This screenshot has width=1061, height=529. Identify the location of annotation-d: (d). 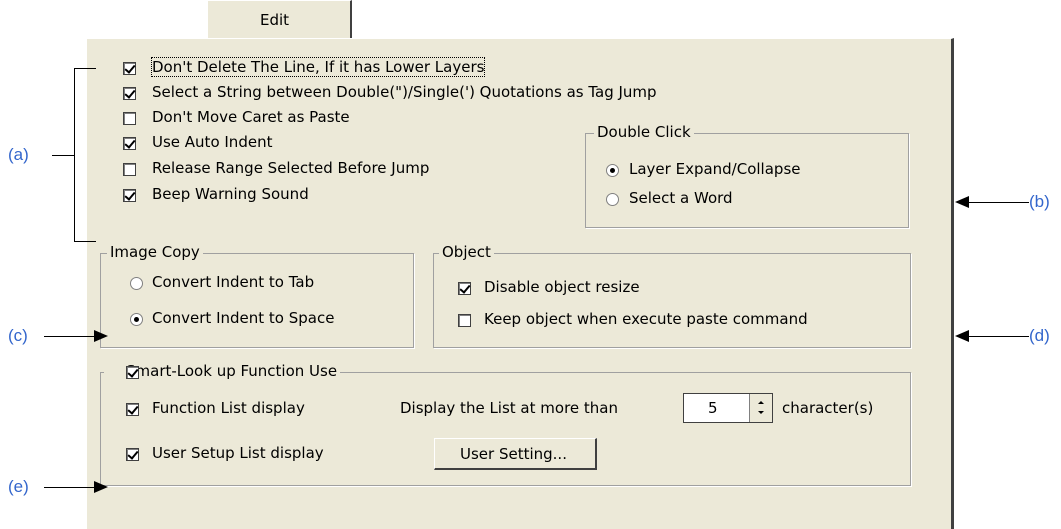
(1039, 335).